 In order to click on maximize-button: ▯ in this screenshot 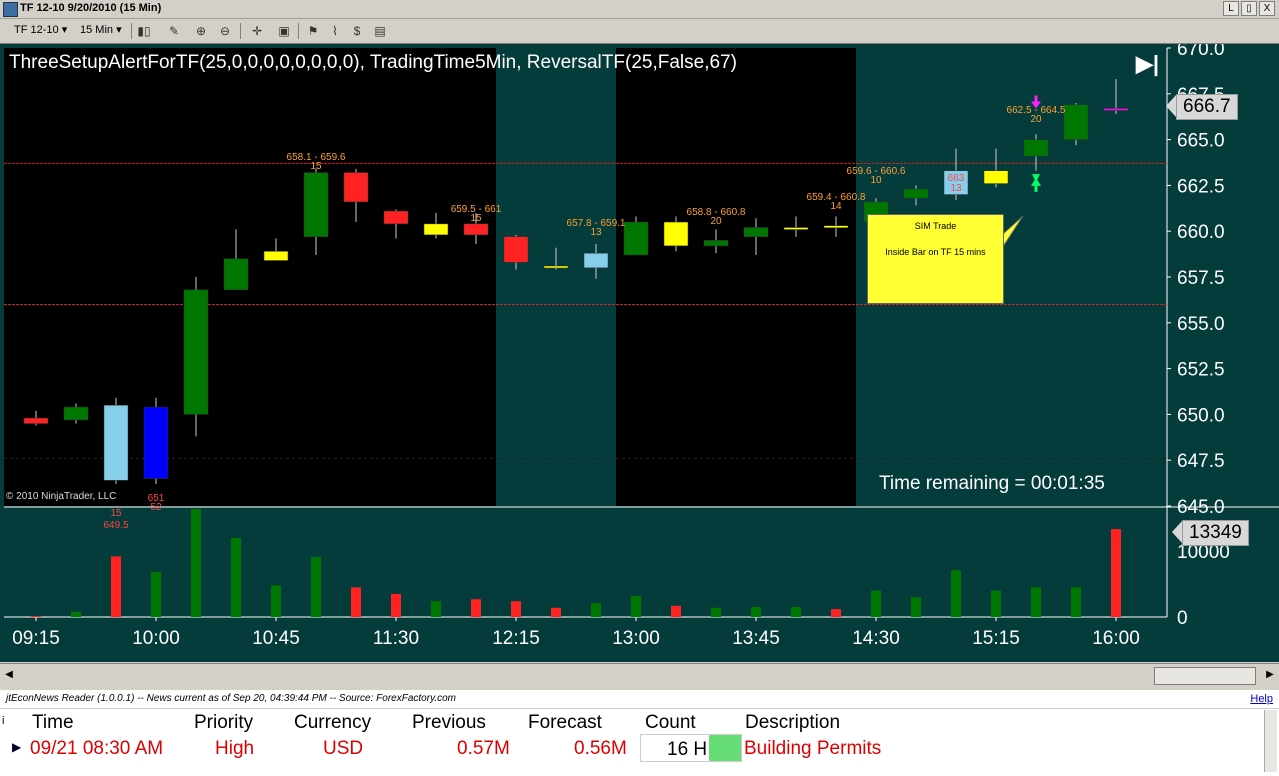, I will do `click(1249, 8)`.